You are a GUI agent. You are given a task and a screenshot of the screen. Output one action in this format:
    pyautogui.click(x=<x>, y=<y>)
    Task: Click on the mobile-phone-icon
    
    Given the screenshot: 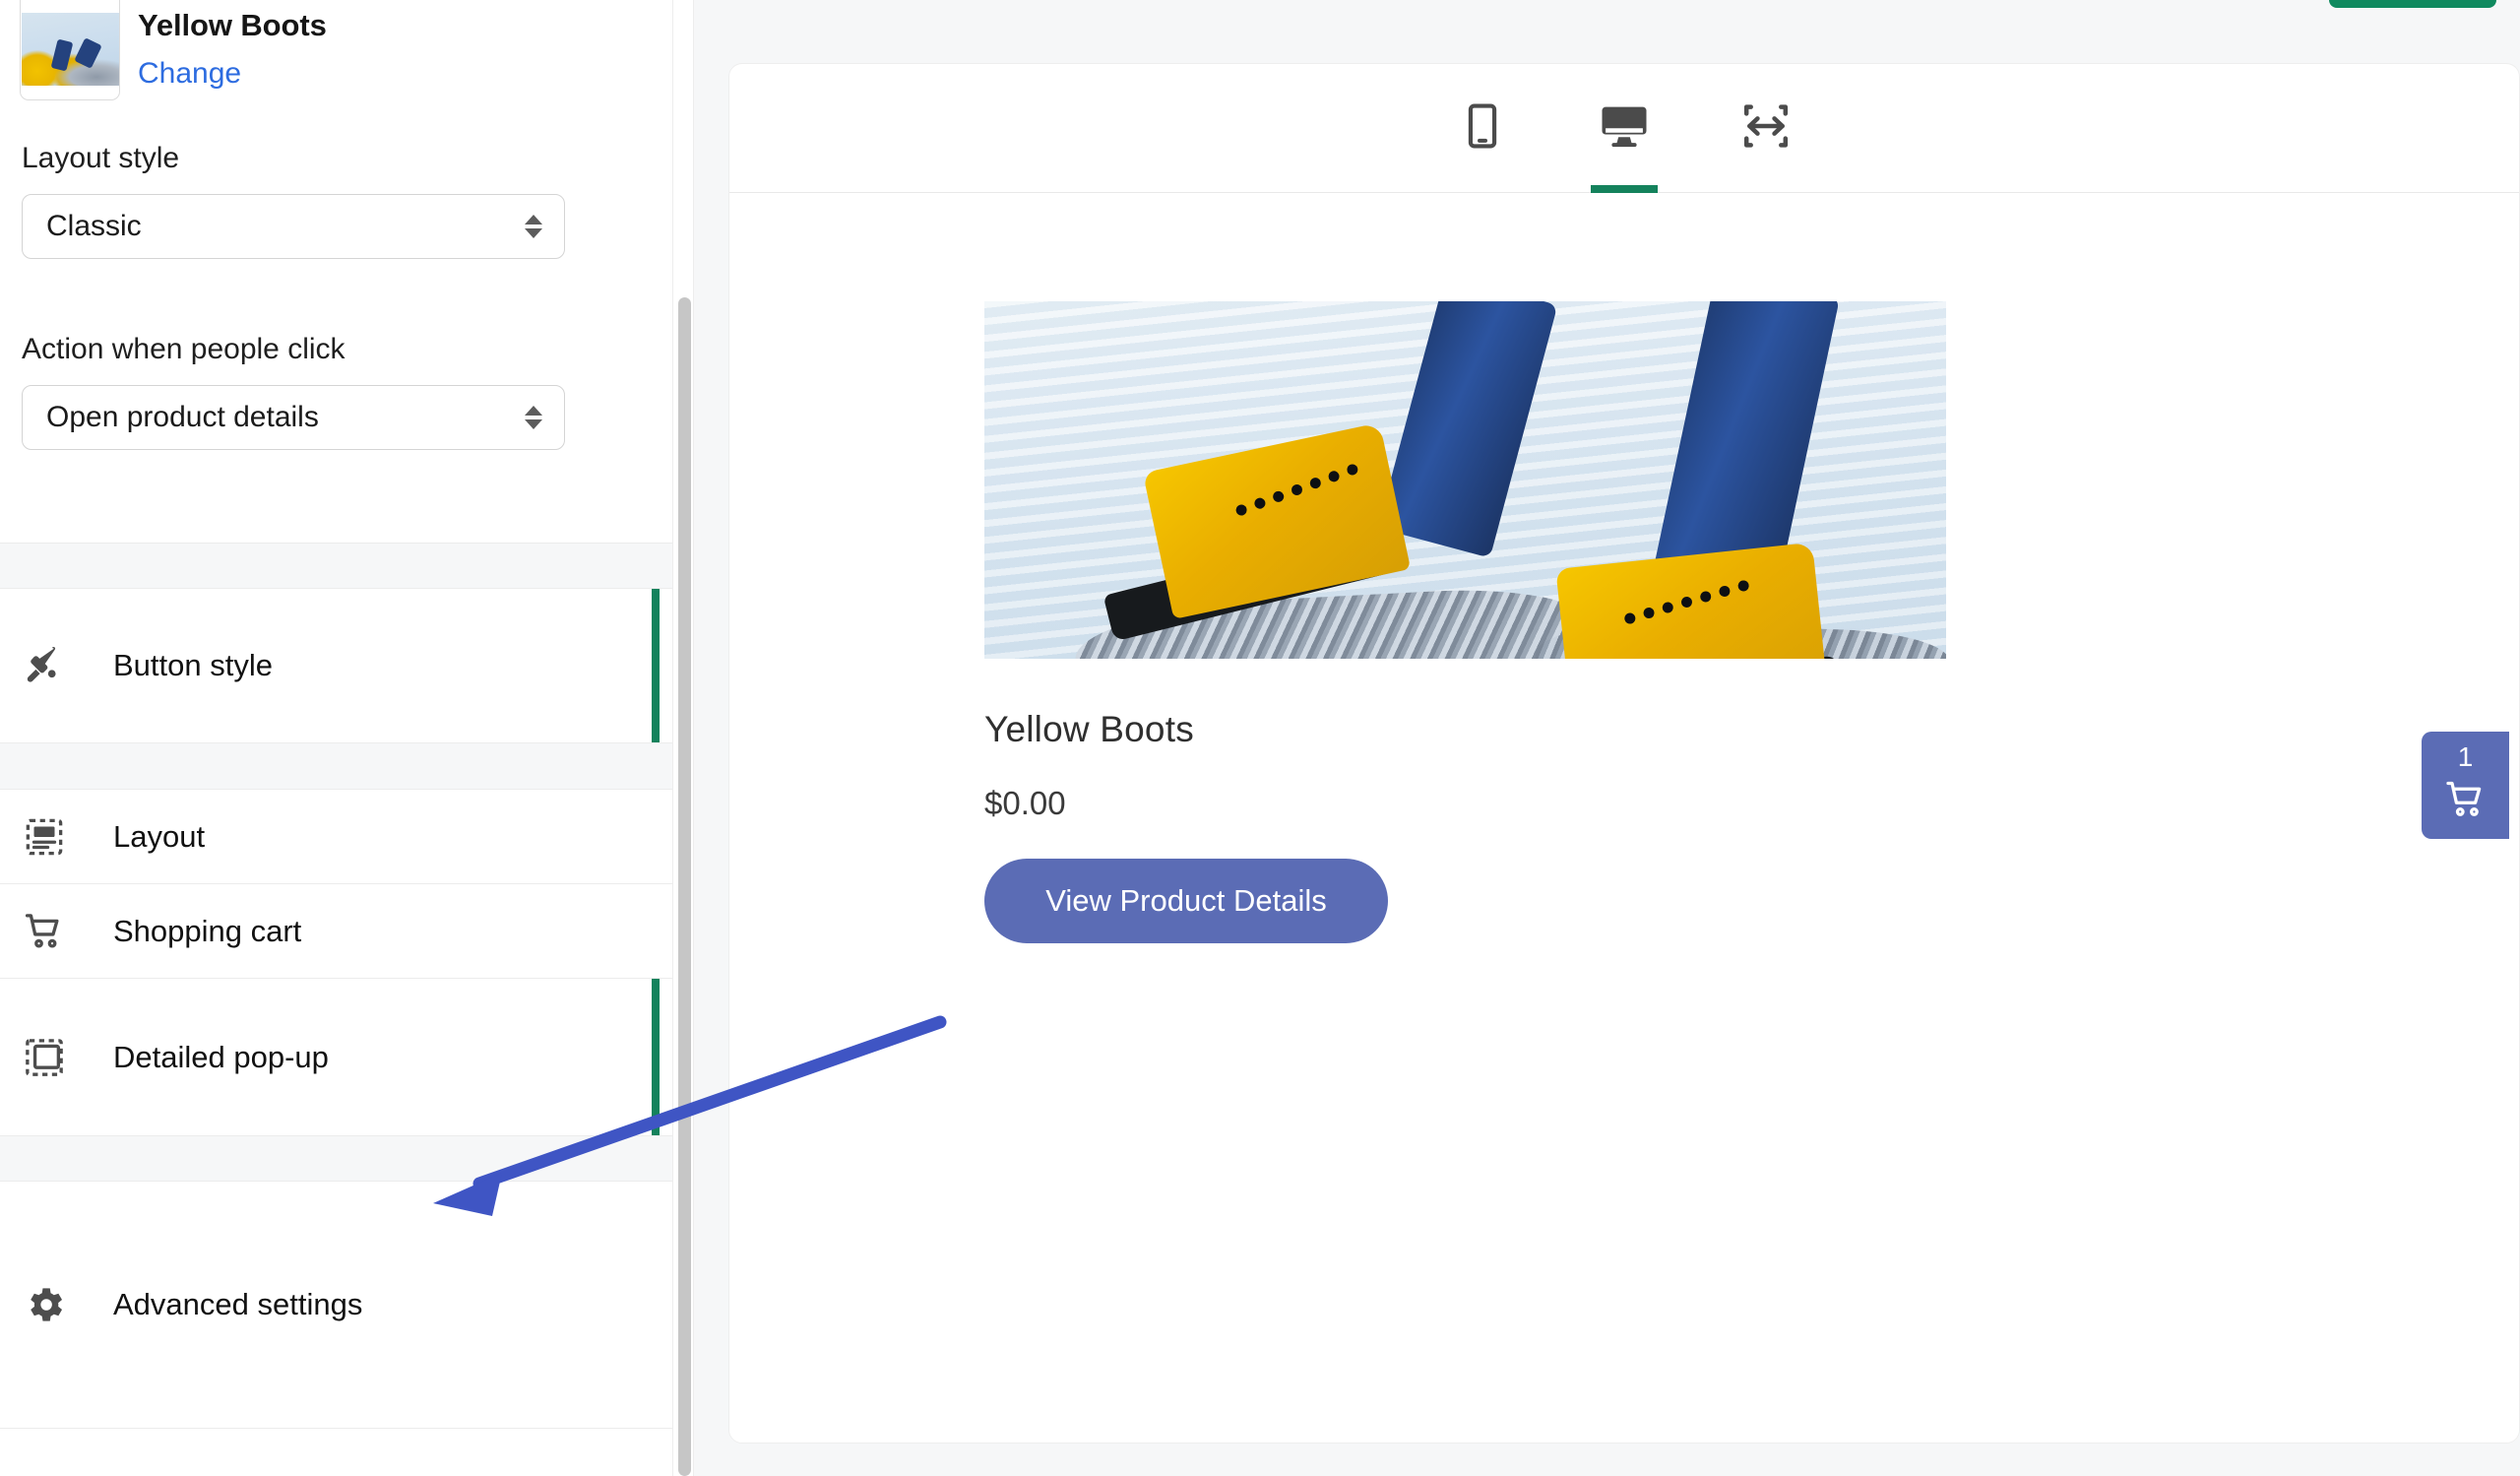 What is the action you would take?
    pyautogui.click(x=1482, y=128)
    